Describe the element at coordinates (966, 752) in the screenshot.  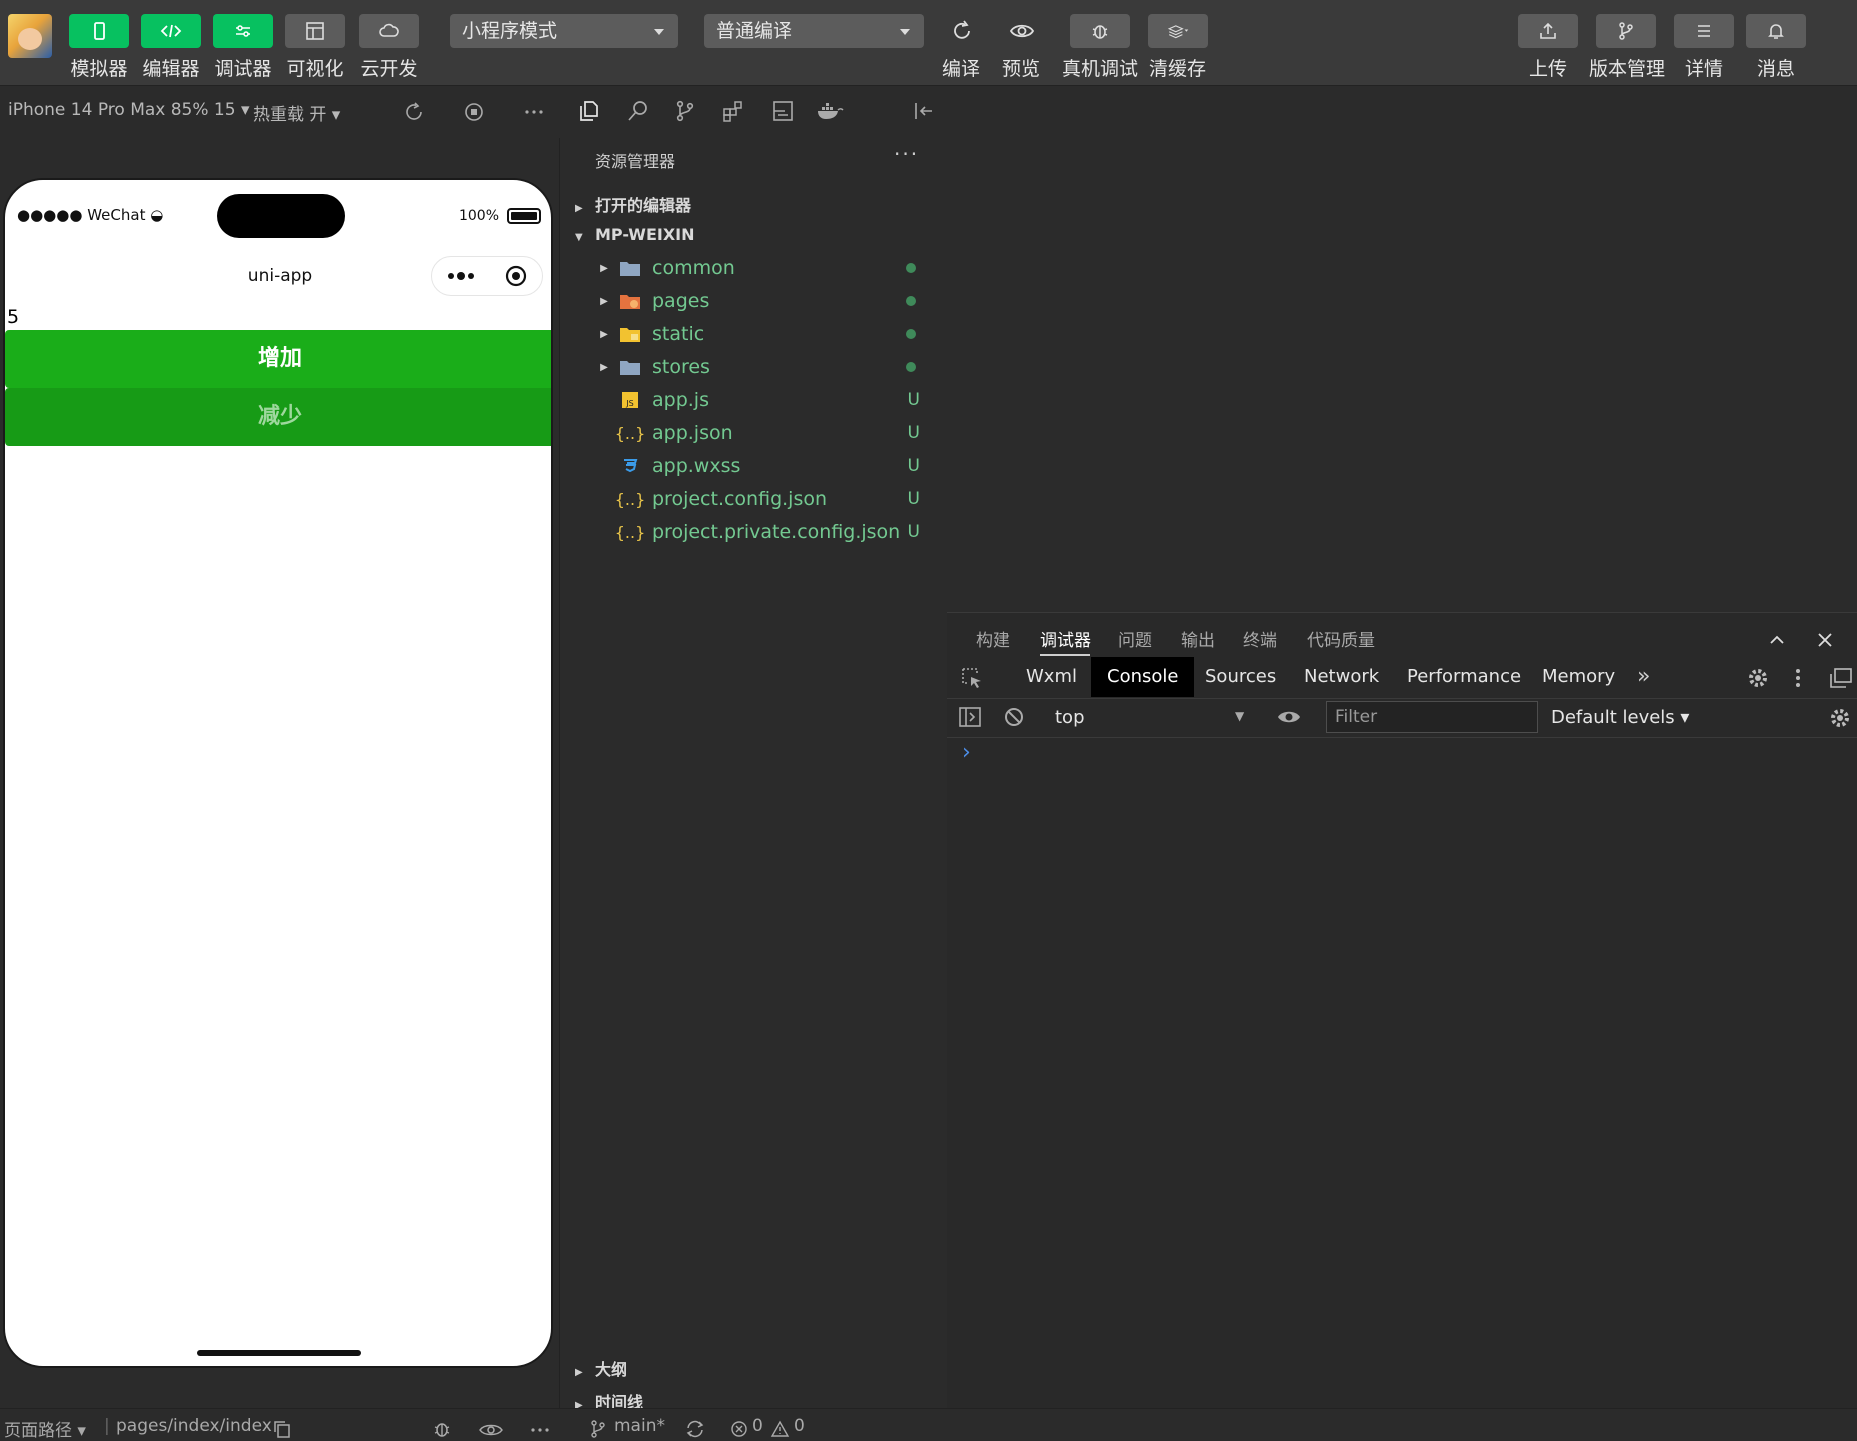
I see `console-prompt: ›` at that location.